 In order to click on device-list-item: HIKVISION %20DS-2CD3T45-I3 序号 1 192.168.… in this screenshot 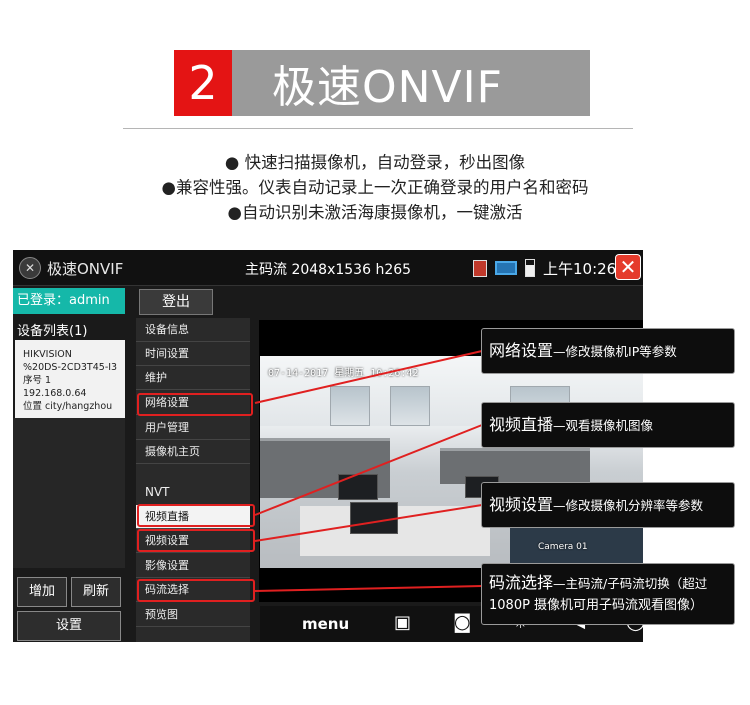, I will do `click(70, 379)`.